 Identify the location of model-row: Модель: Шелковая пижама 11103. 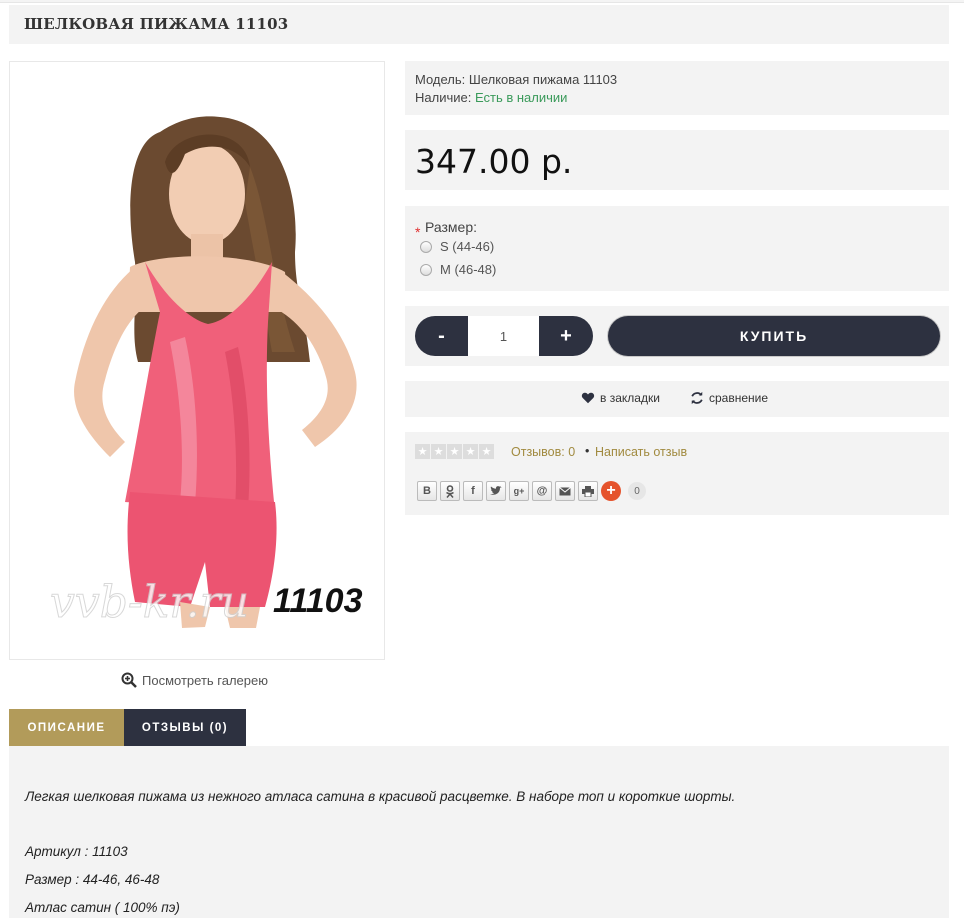
(677, 80).